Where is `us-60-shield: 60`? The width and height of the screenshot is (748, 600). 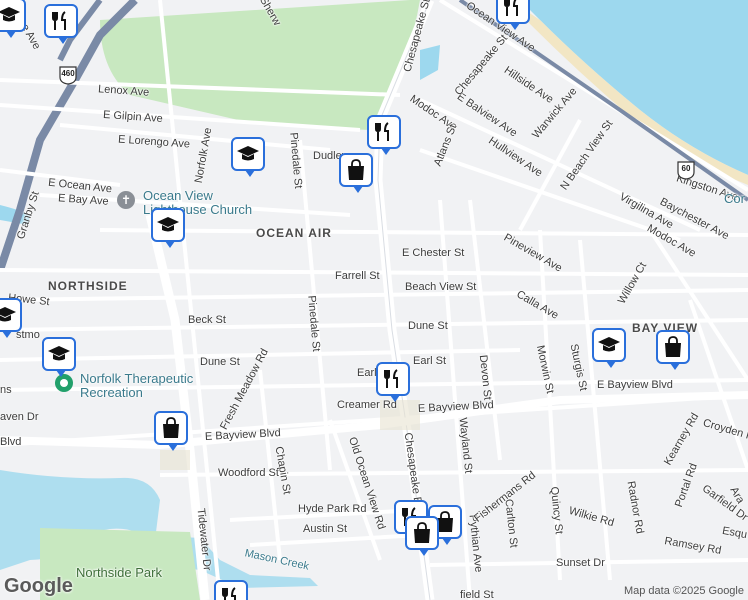
us-60-shield: 60 is located at coordinates (686, 170).